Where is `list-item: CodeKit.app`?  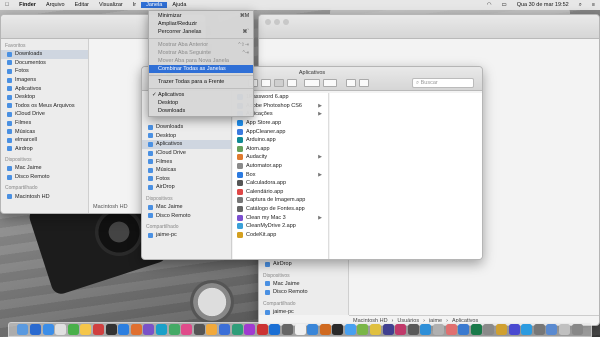
list-item: CodeKit.app is located at coordinates (280, 235).